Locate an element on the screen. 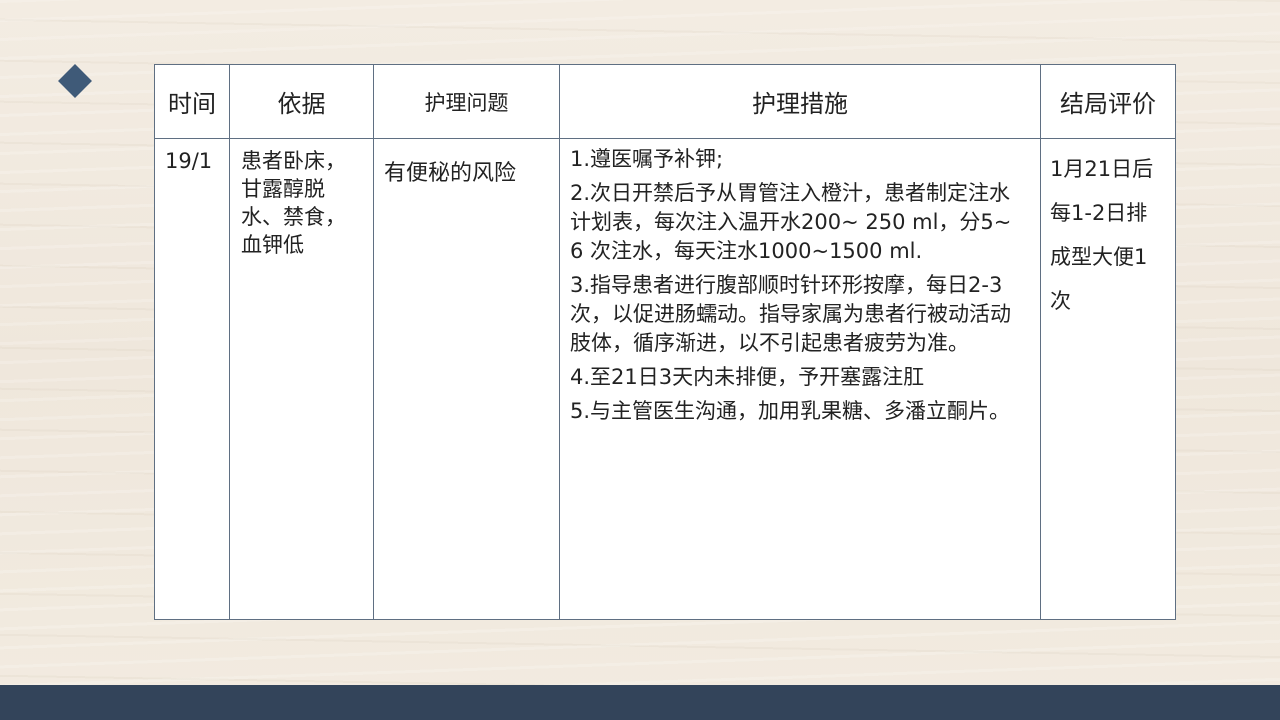 The image size is (1280, 720). cell-basis: 患者卧床，甘露醇脱水、禁食，血钾低 is located at coordinates (301, 379).